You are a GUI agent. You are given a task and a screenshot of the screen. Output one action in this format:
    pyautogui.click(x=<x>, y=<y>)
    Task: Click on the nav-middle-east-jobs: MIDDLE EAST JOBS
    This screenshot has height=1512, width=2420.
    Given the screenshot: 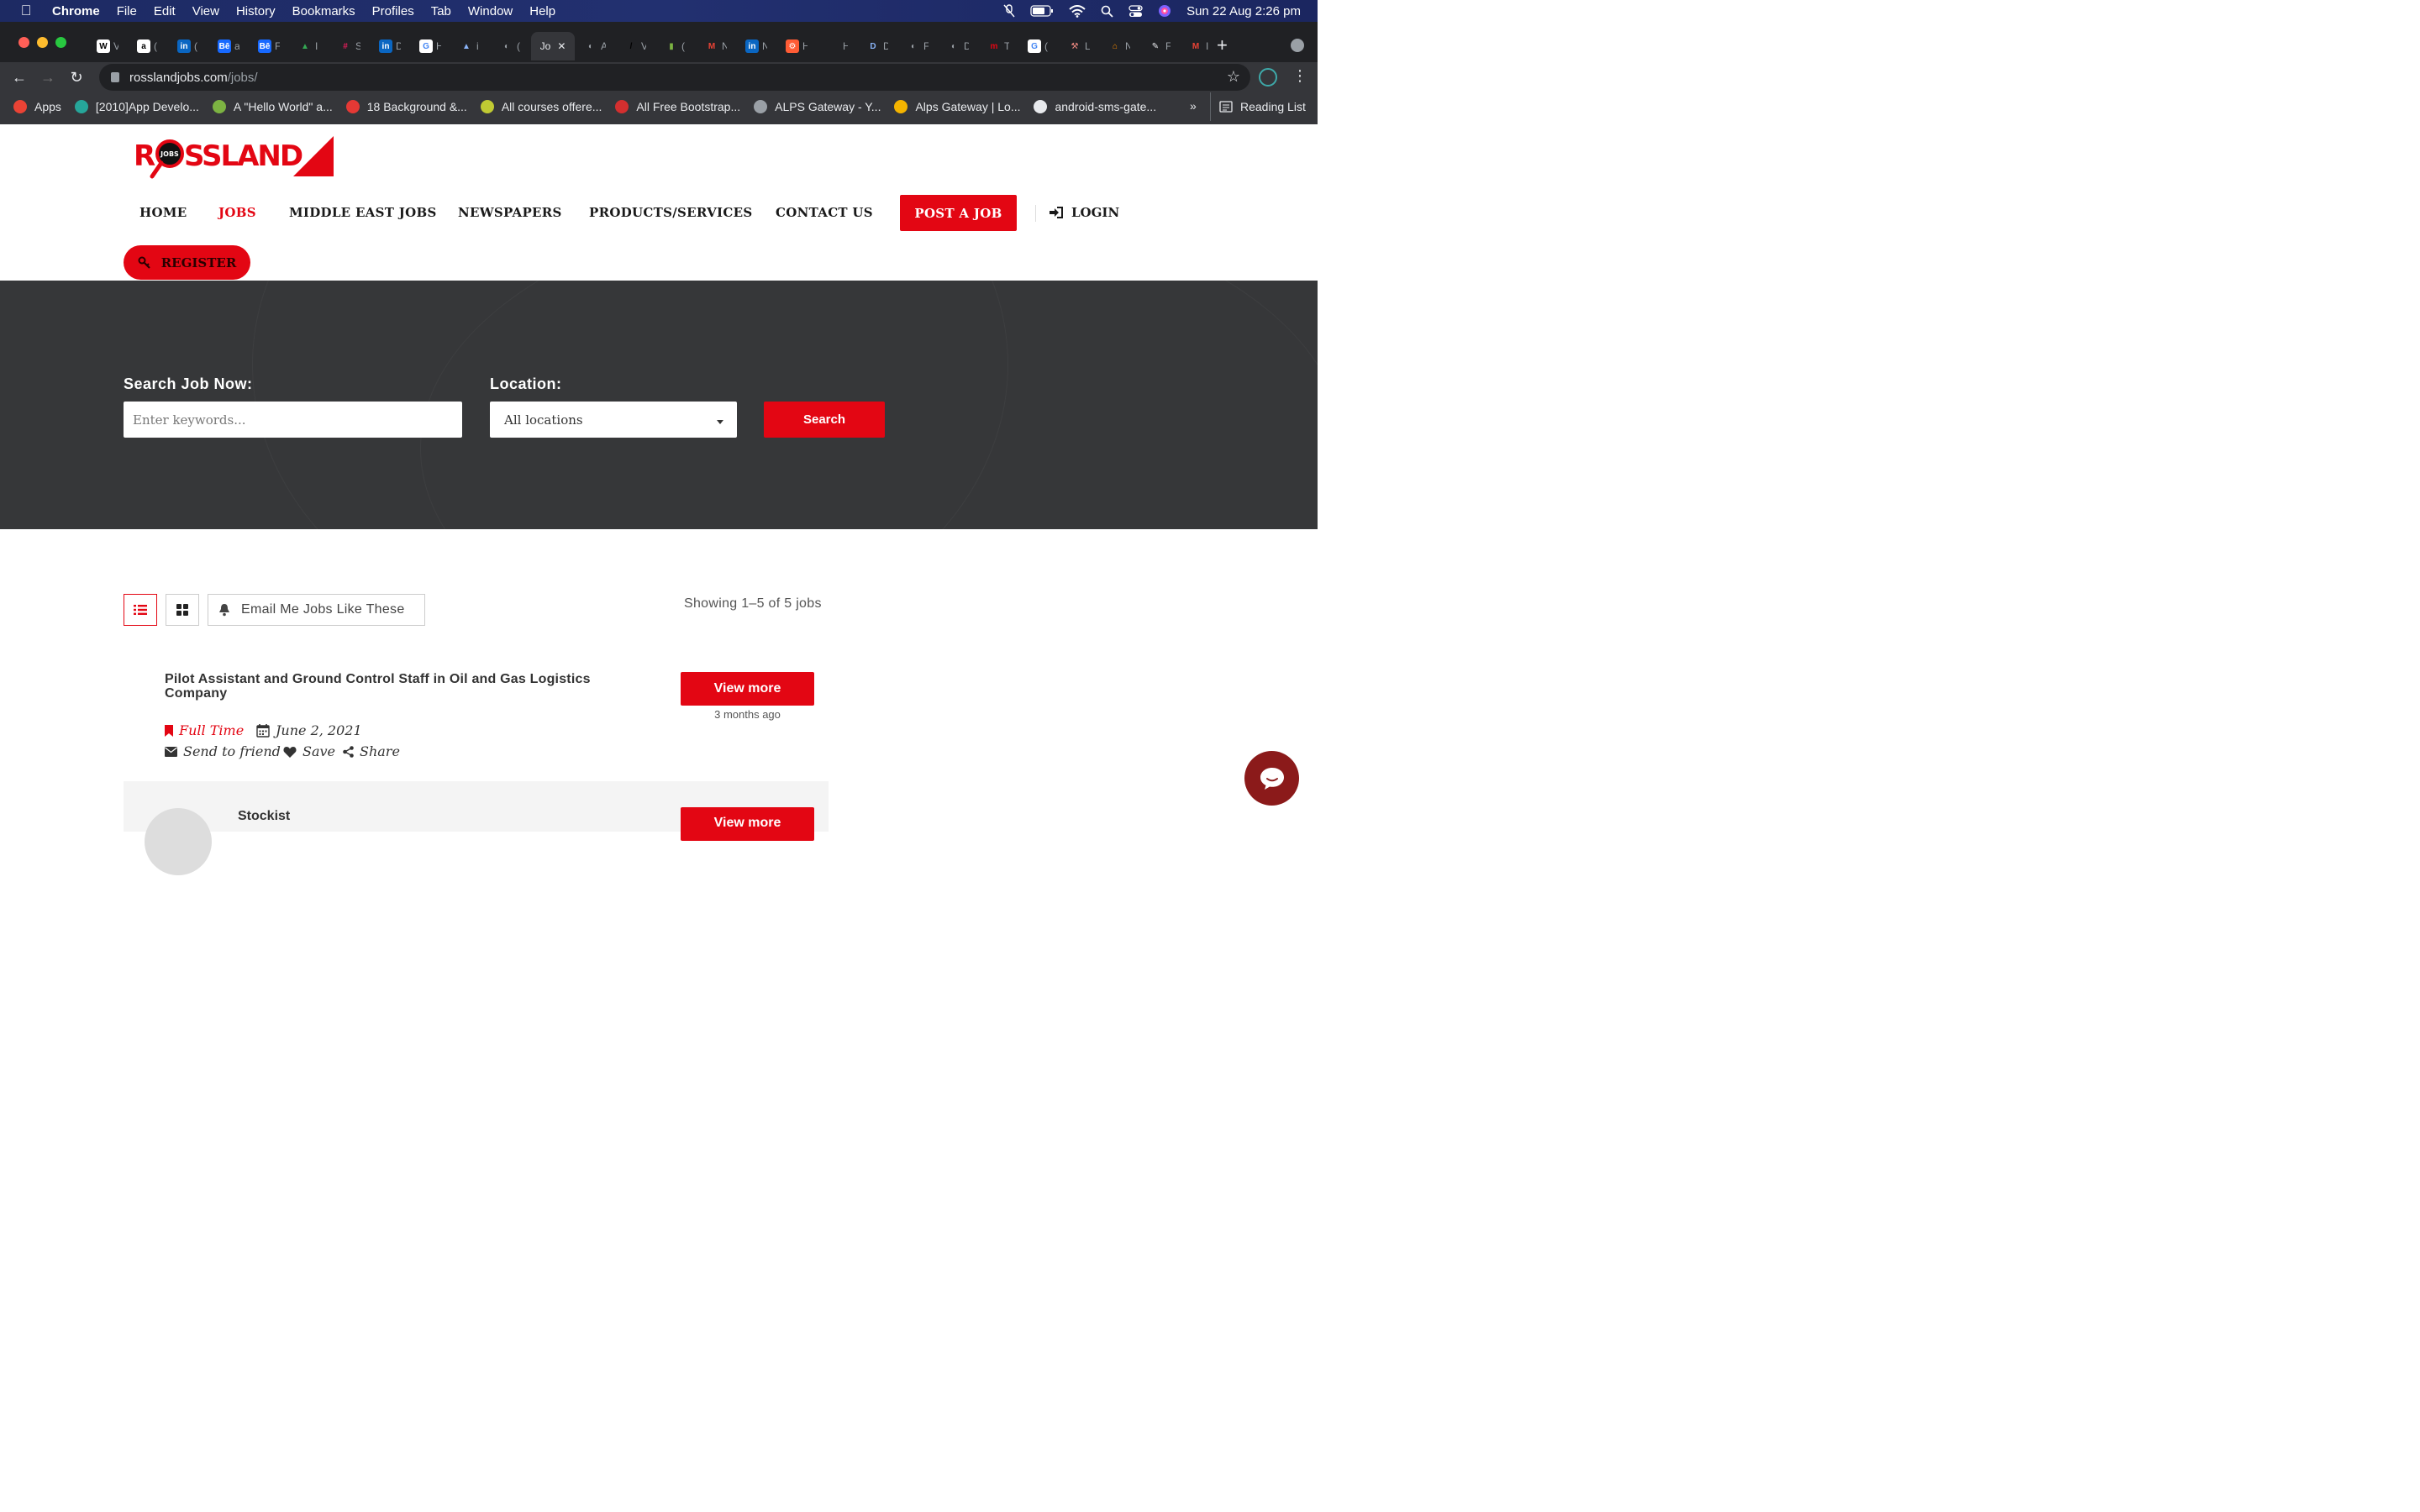 What is the action you would take?
    pyautogui.click(x=363, y=212)
    